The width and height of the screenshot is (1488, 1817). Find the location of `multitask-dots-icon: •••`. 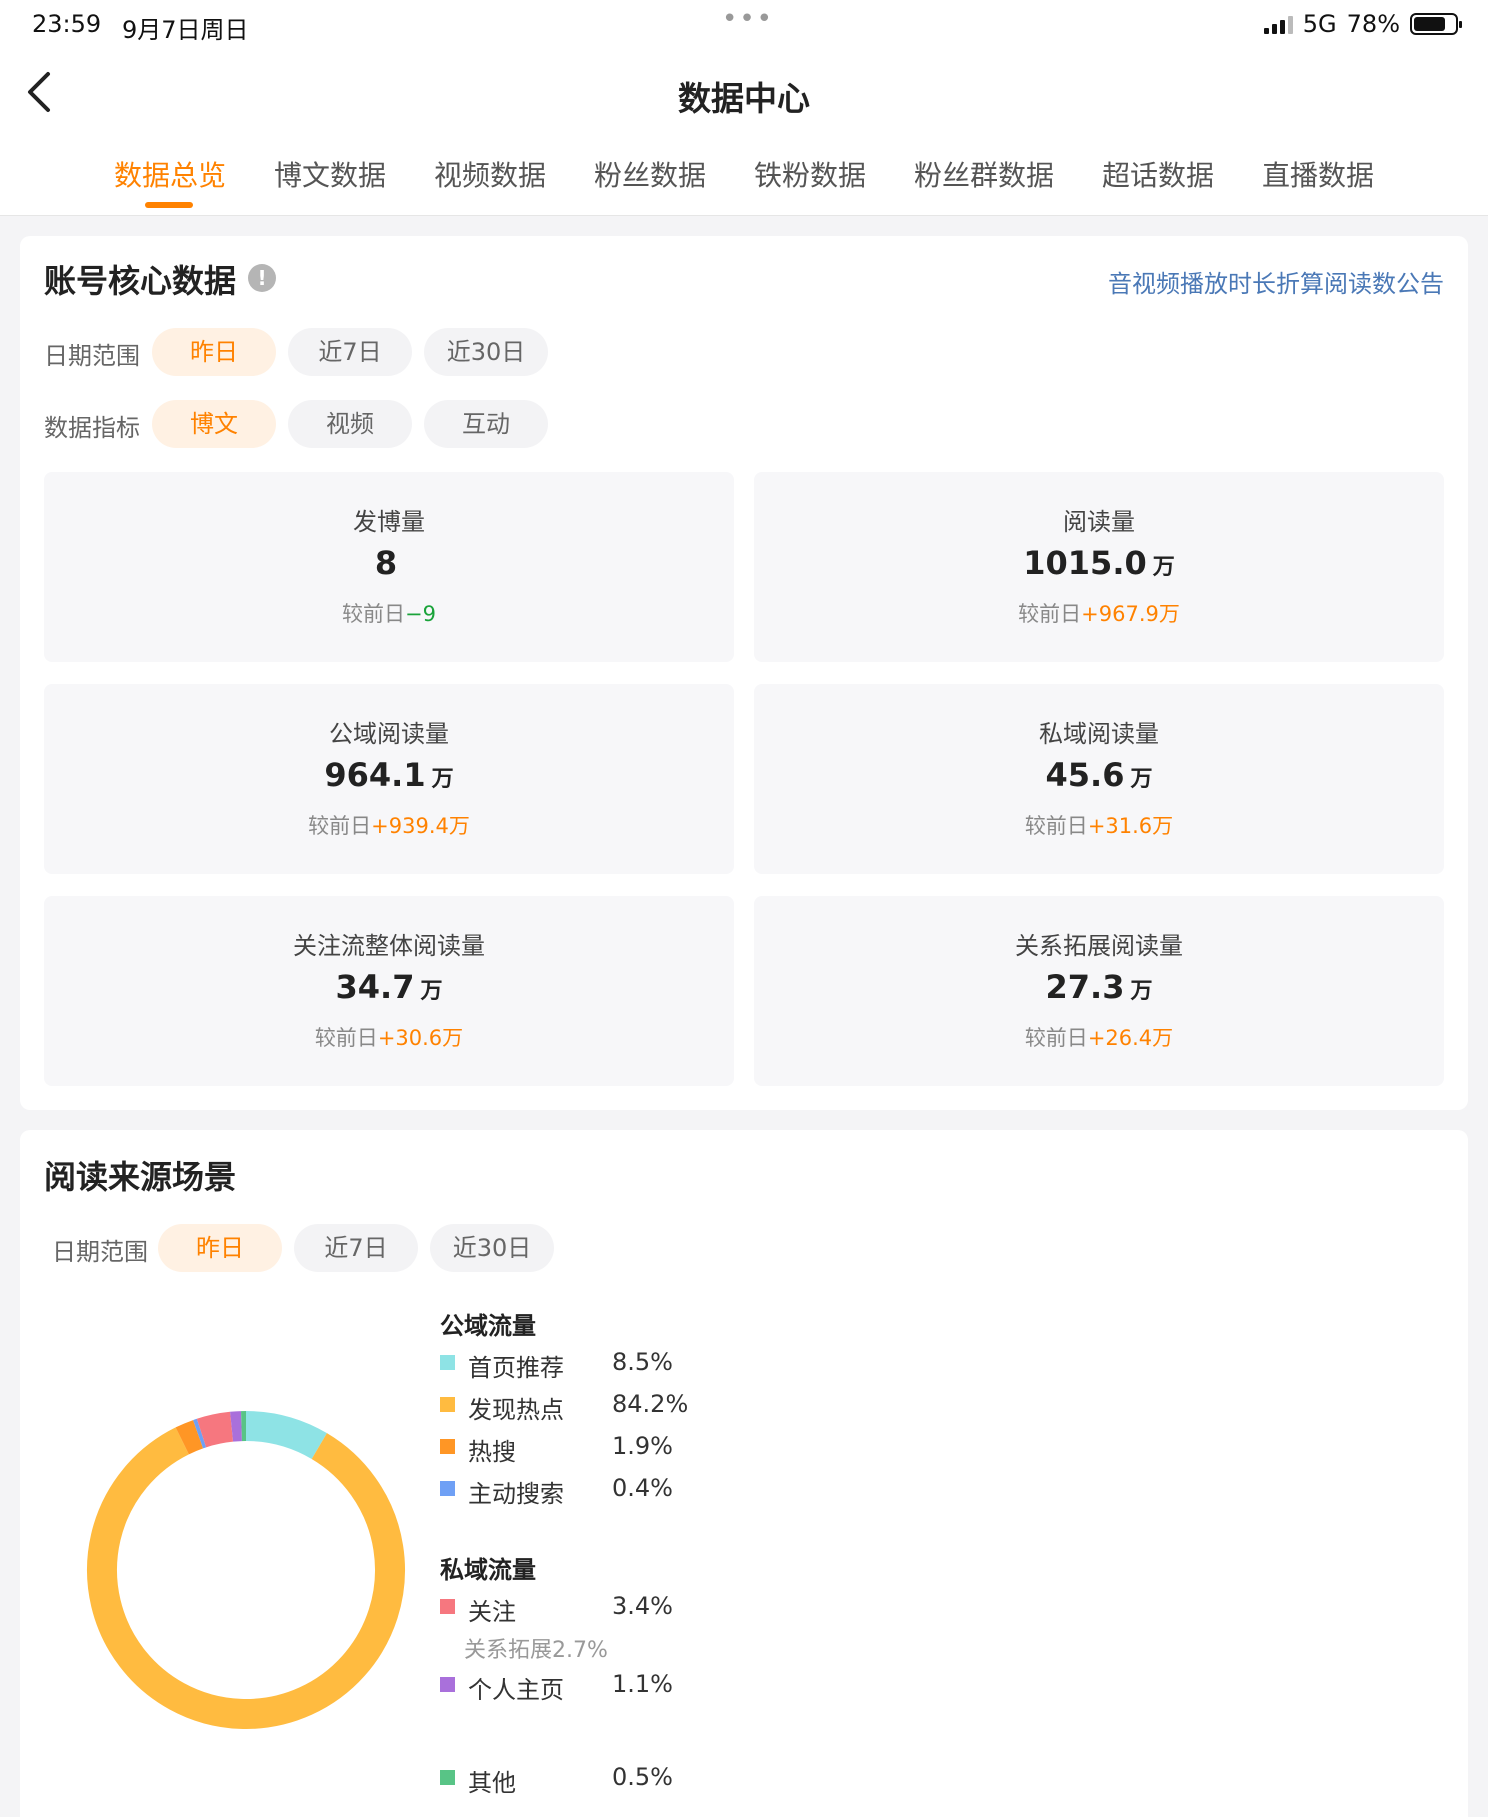

multitask-dots-icon: ••• is located at coordinates (748, 19).